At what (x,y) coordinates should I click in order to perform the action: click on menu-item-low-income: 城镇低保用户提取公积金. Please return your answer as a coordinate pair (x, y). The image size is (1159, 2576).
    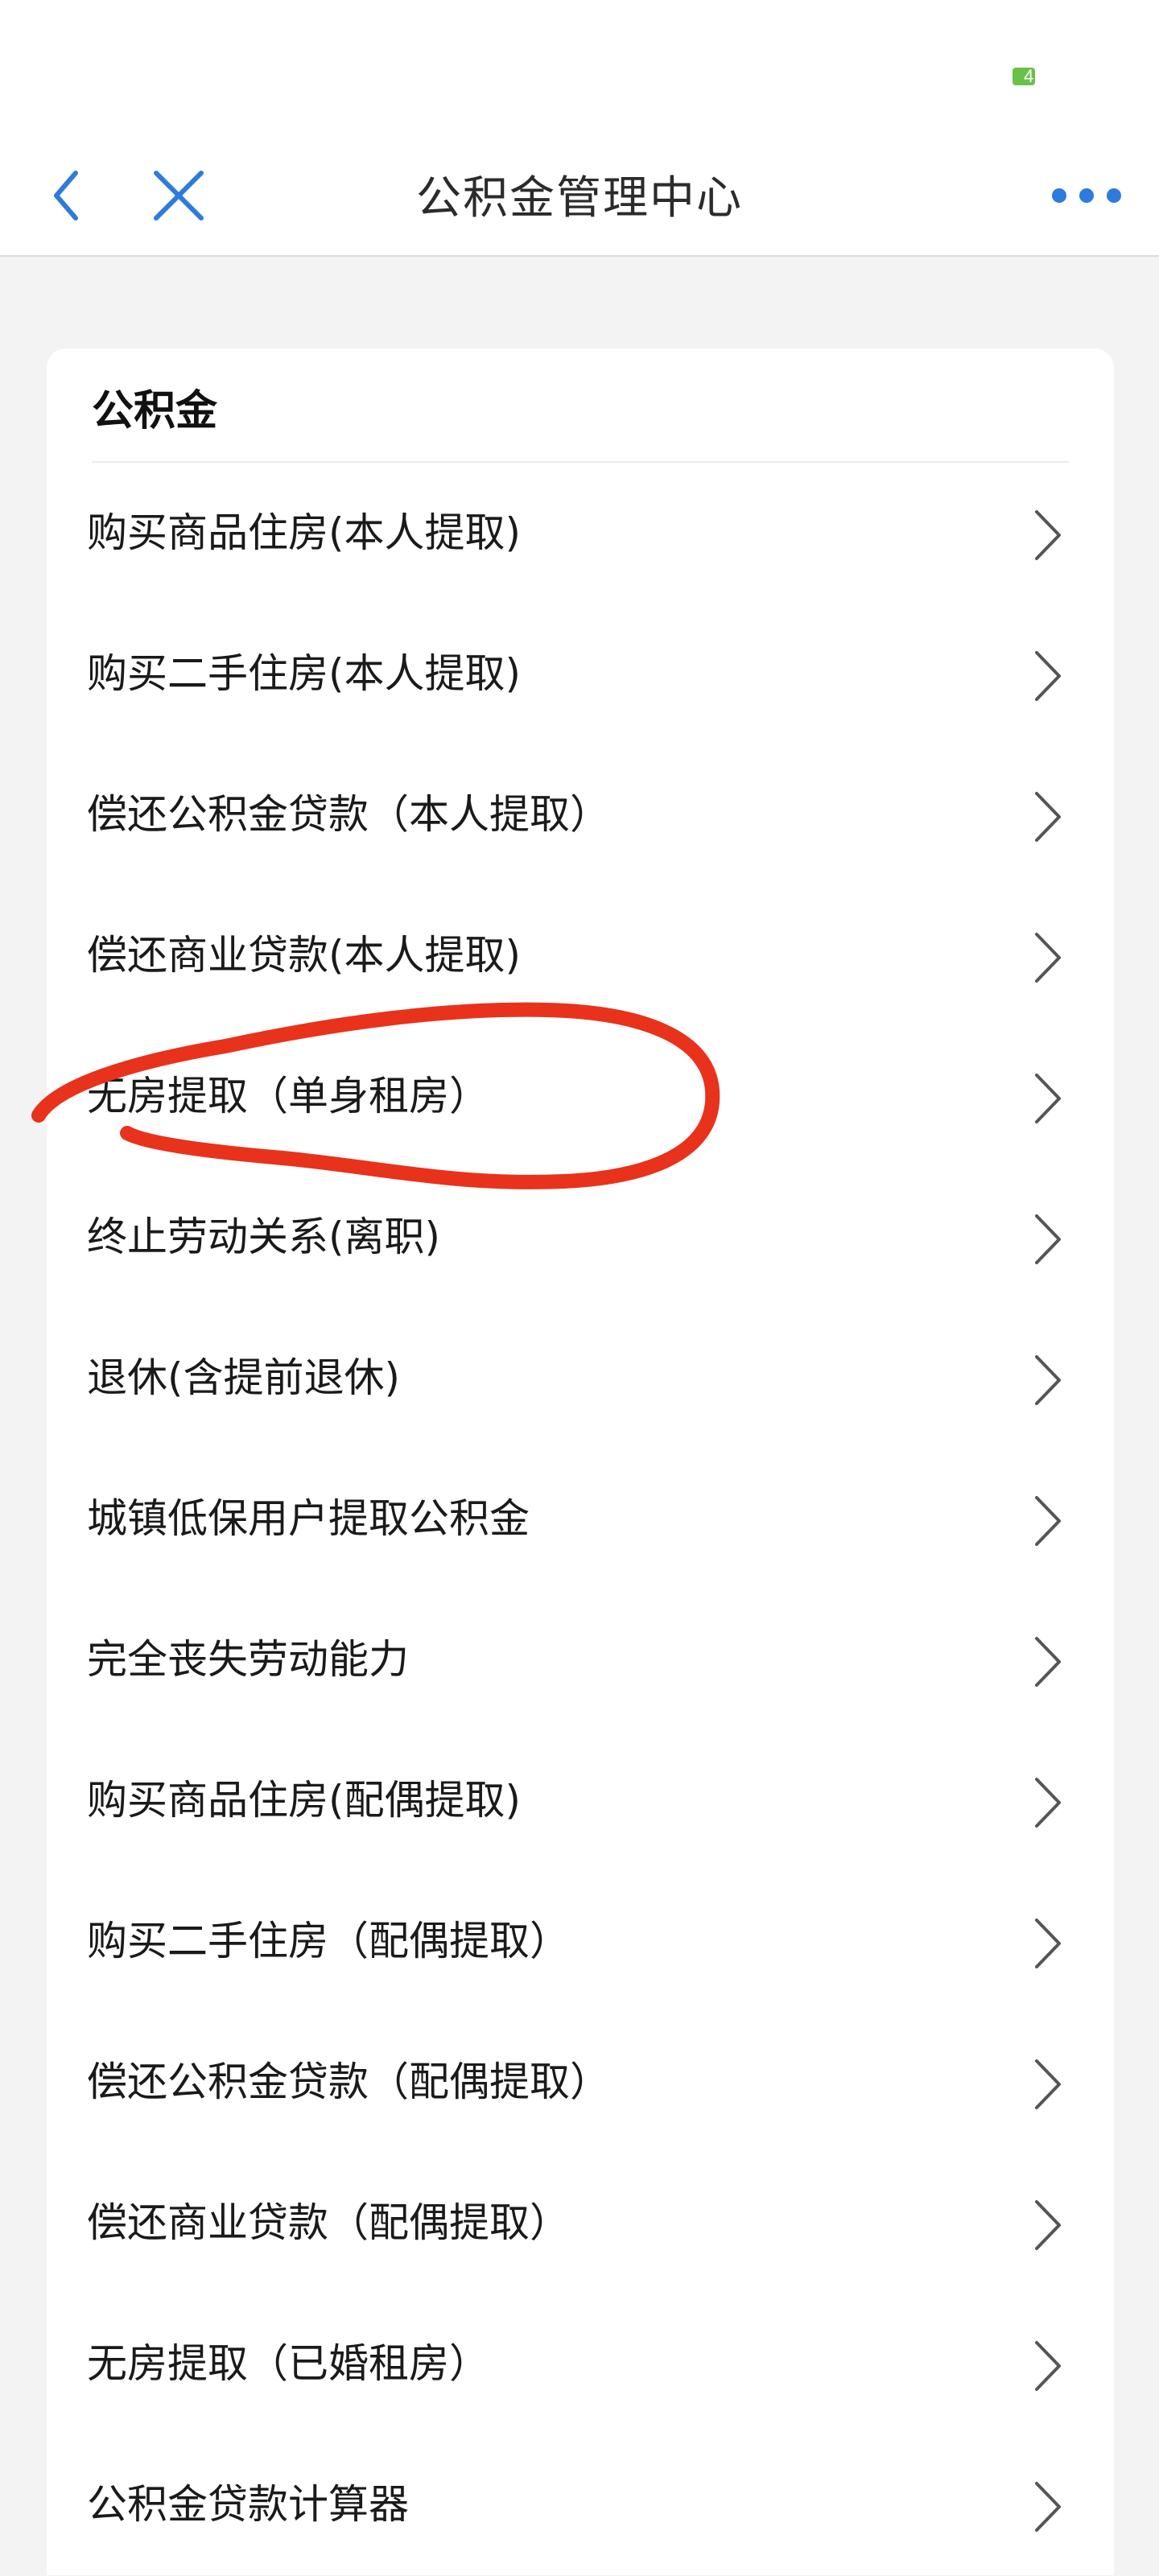
    Looking at the image, I should click on (580, 1519).